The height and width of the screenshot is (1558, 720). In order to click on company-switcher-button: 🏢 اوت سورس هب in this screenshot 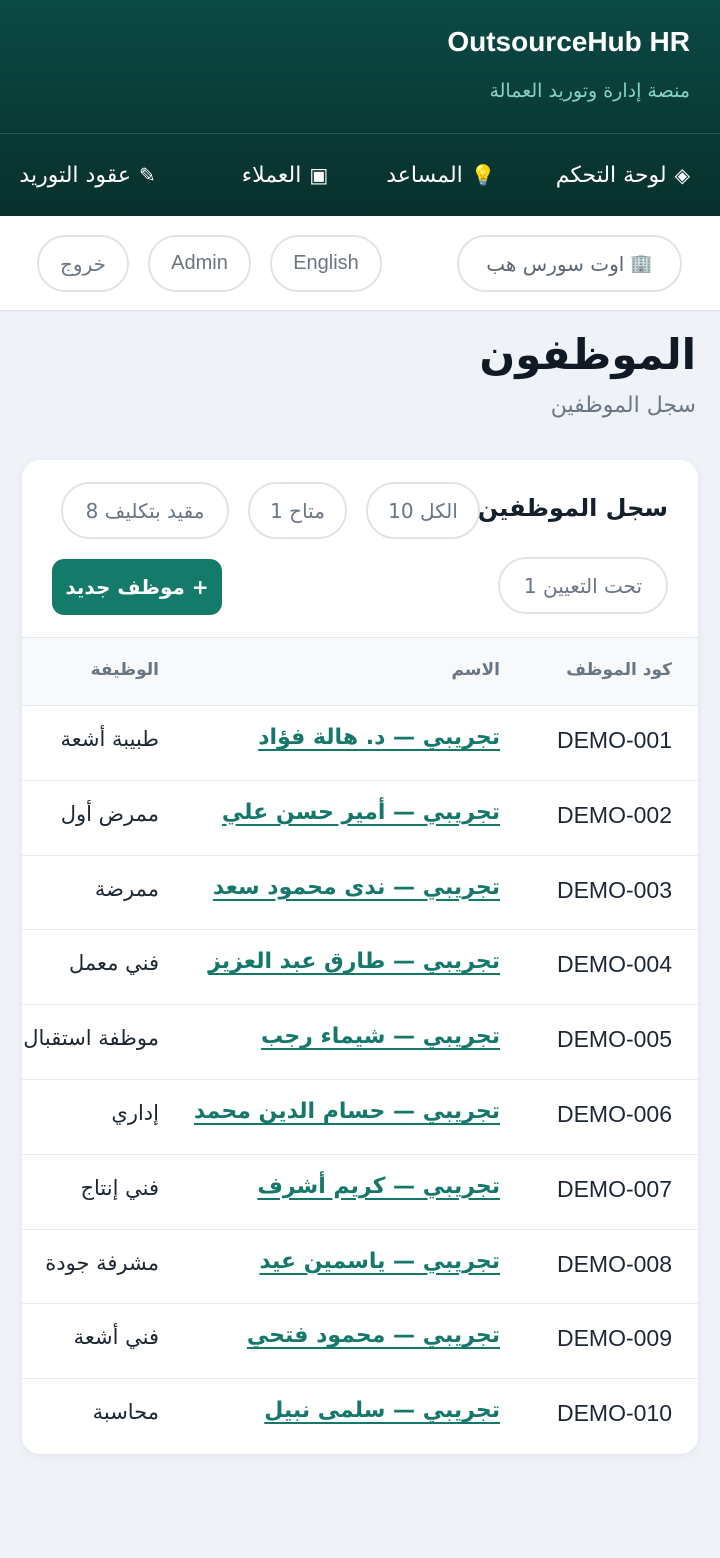, I will do `click(569, 263)`.